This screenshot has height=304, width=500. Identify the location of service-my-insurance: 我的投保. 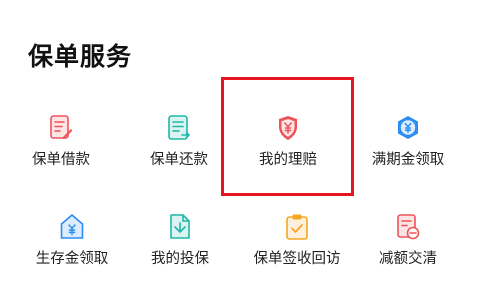
(180, 242).